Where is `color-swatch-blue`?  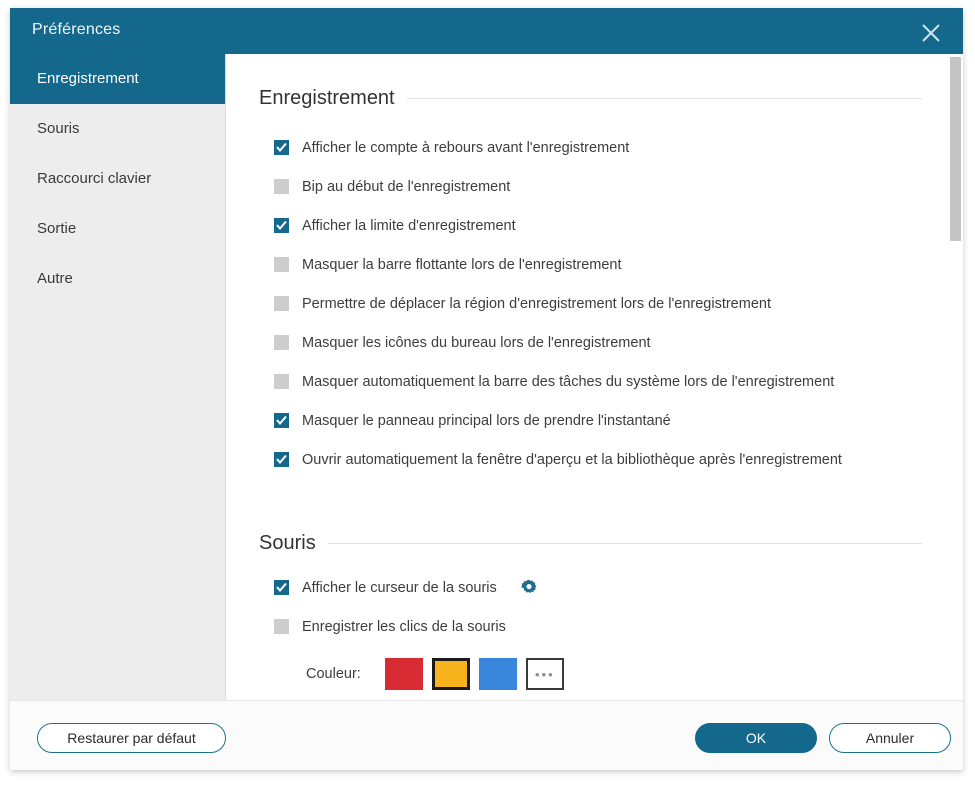 color-swatch-blue is located at coordinates (497, 674).